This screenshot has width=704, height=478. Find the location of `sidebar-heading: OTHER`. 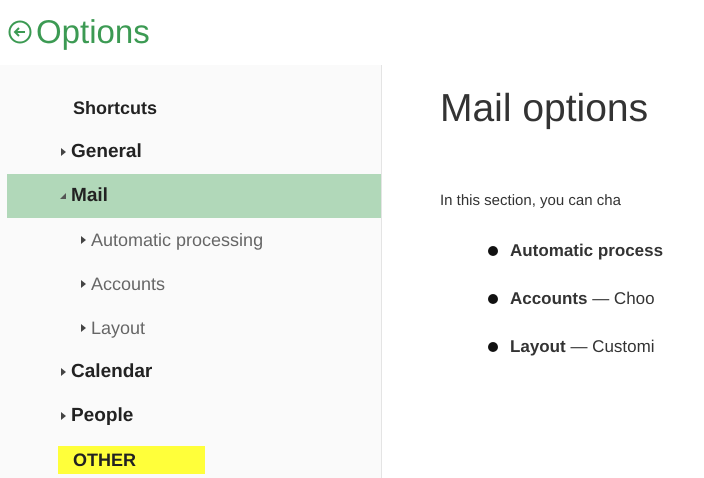

sidebar-heading: OTHER is located at coordinates (131, 460).